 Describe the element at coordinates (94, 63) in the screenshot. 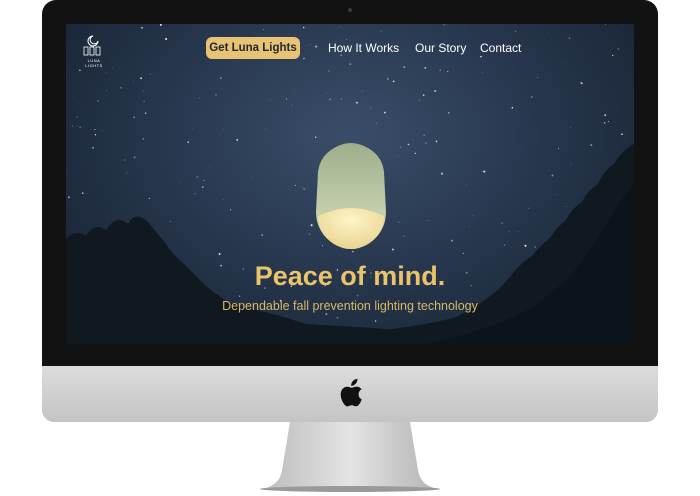

I see `logo-wordmark: LUNA LIGHTS` at that location.